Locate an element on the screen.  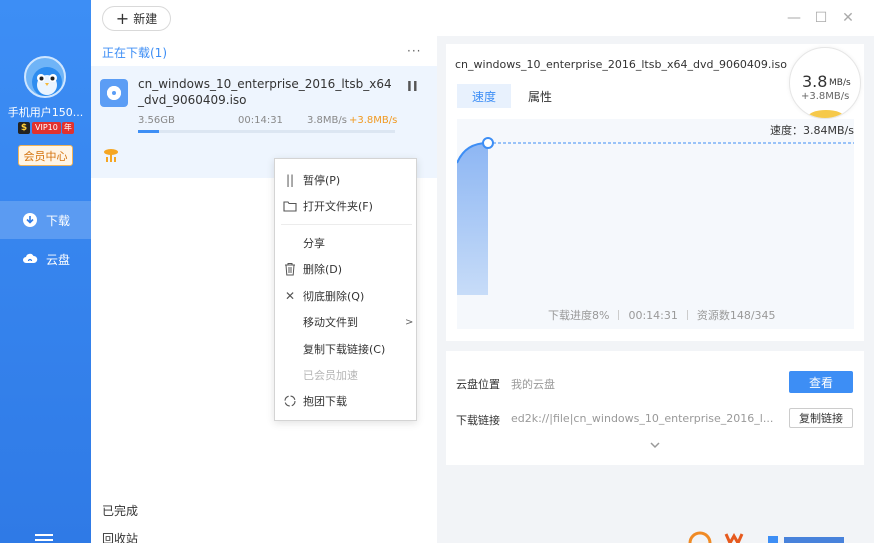
task-progress-bar is located at coordinates (266, 131).